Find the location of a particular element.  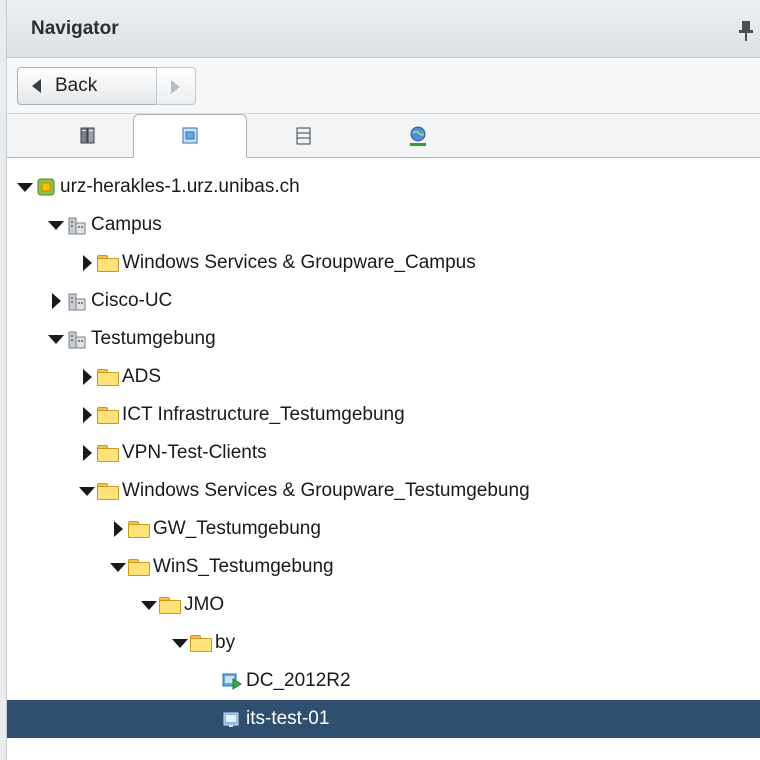

tree-row: WinS_Testumgebung is located at coordinates (383, 567).